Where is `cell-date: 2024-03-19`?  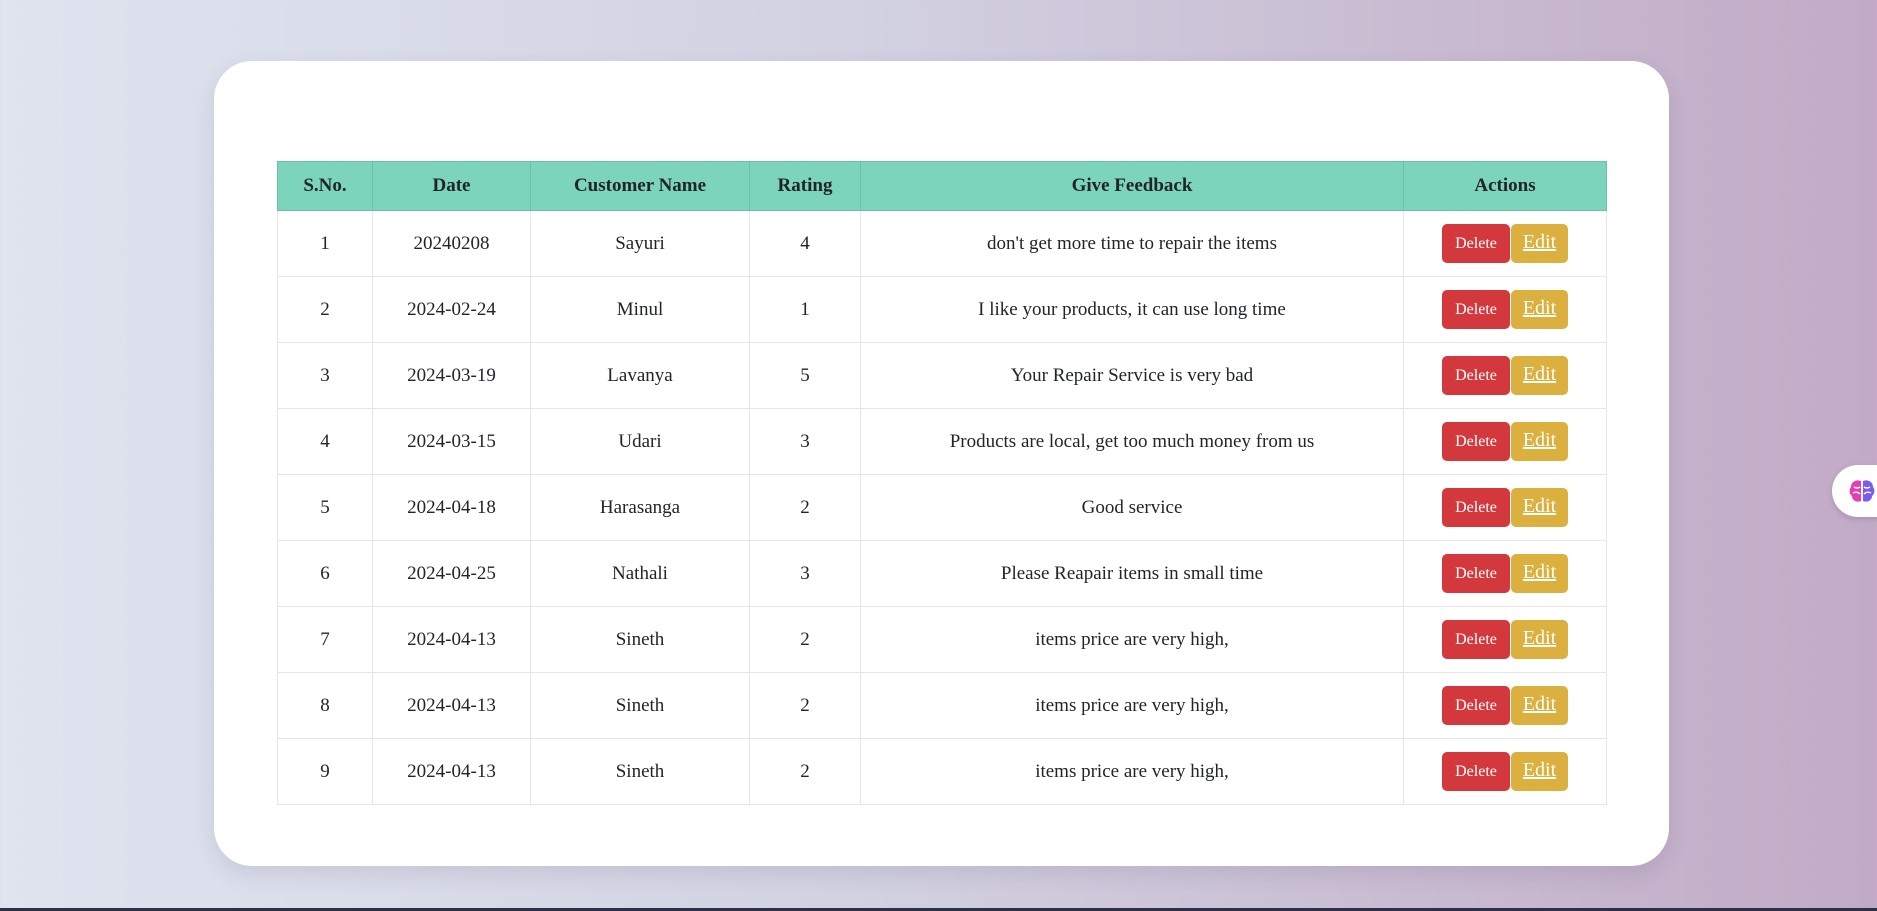
cell-date: 2024-03-19 is located at coordinates (451, 375).